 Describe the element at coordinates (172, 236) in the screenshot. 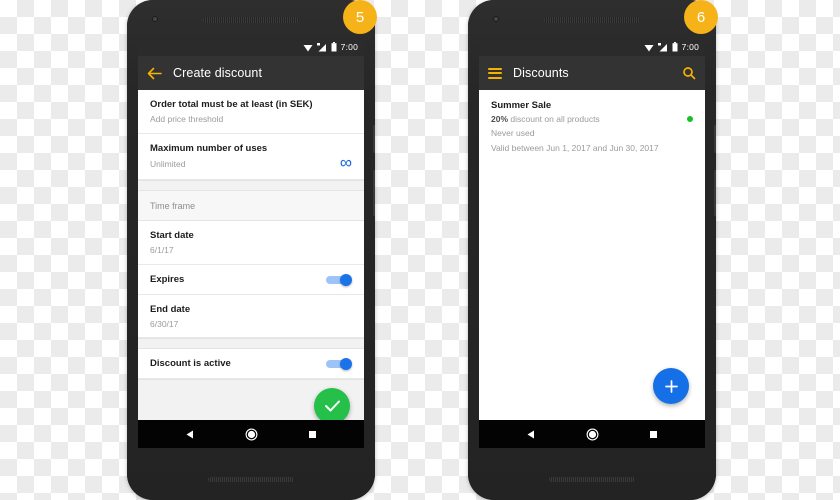

I see `row-label: Start date` at that location.